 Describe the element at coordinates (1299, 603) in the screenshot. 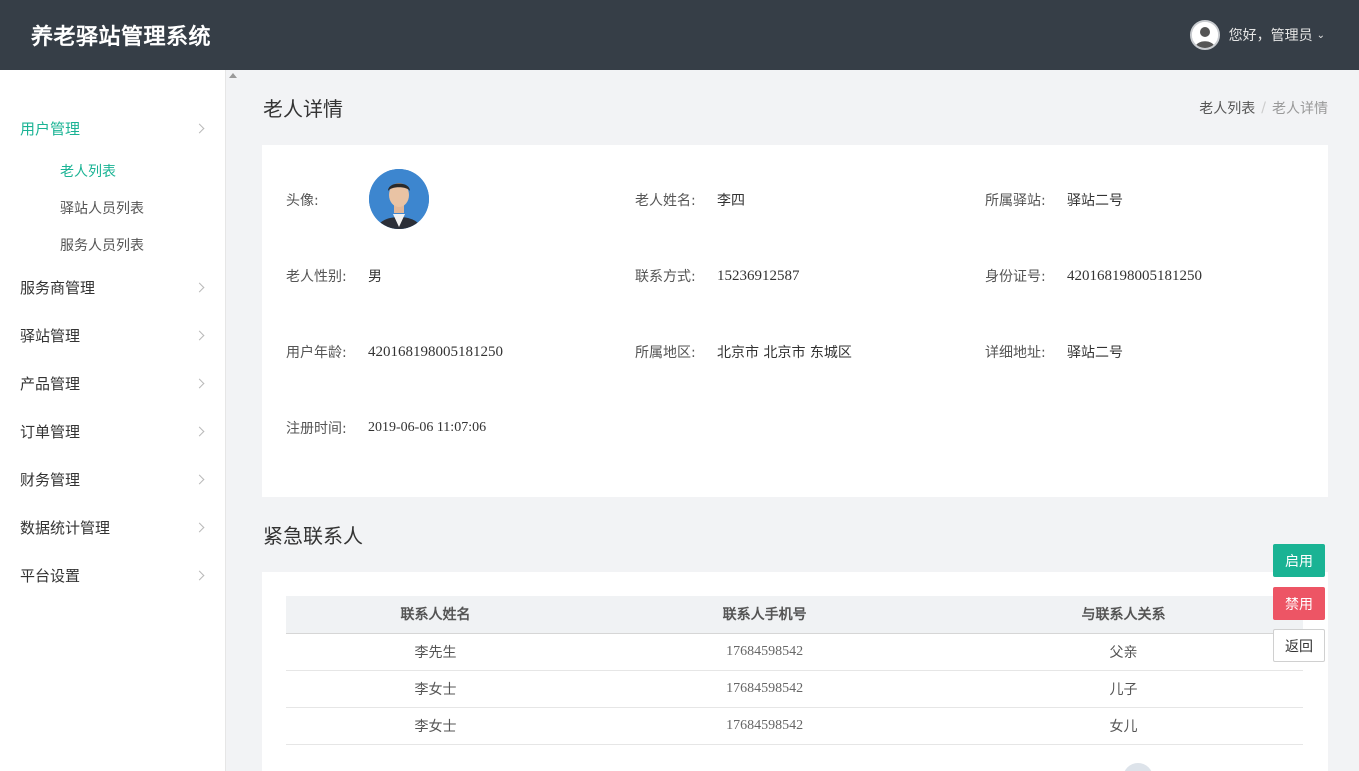

I see `disable-button: 禁用` at that location.